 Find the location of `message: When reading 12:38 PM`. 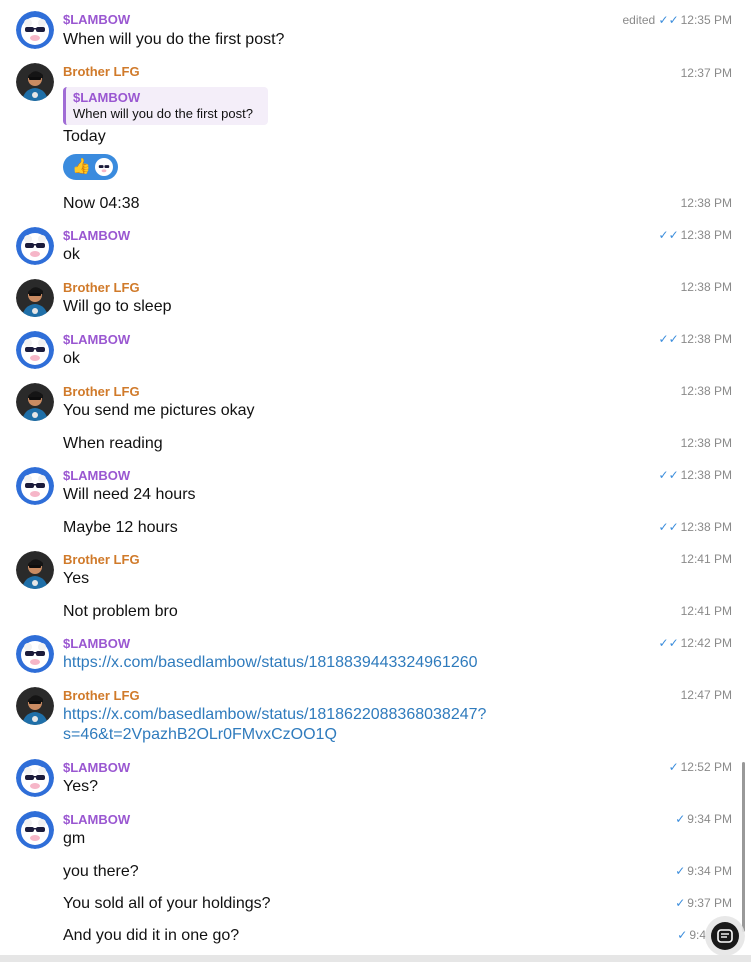

message: When reading 12:38 PM is located at coordinates (375, 443).